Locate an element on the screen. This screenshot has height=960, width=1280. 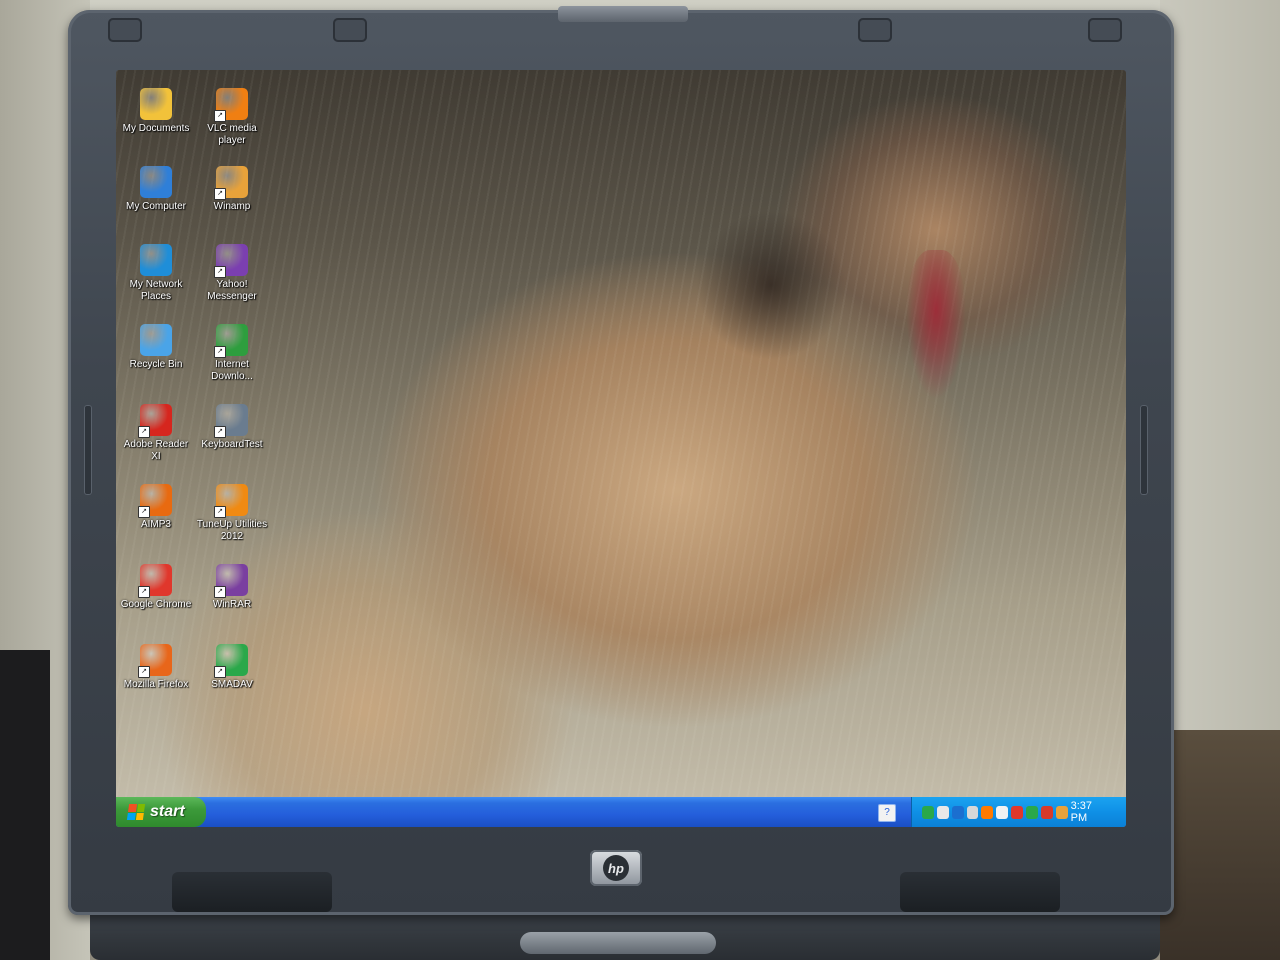
start-button: start is located at coordinates (161, 812).